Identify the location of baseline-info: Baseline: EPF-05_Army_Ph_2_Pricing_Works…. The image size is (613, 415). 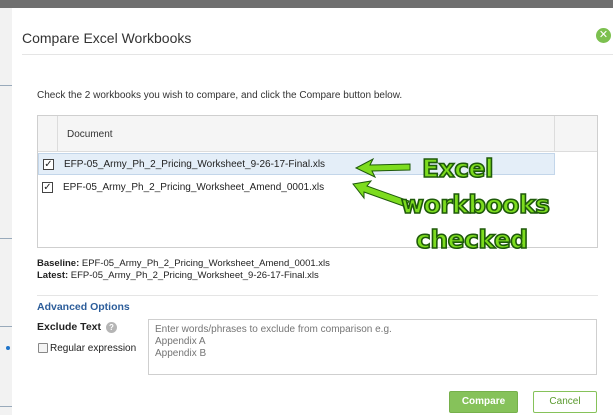
(183, 263).